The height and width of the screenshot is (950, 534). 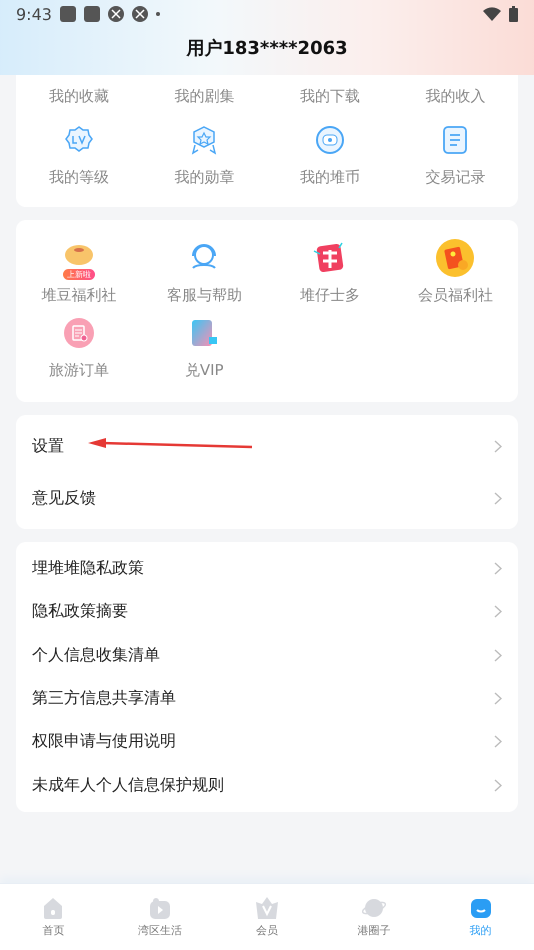 What do you see at coordinates (513, 14) in the screenshot?
I see `battery-icon` at bounding box center [513, 14].